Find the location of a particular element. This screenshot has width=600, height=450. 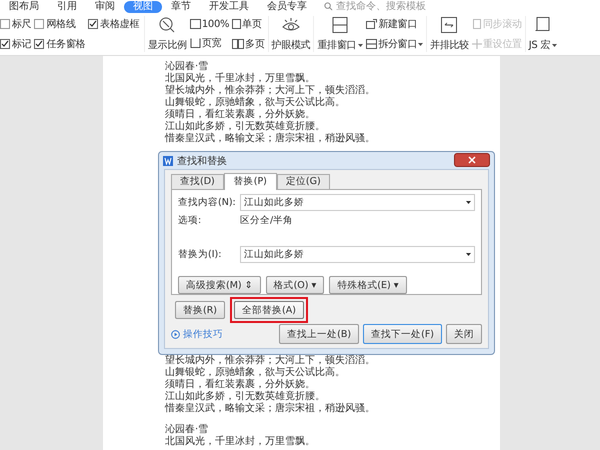

zoom-button: 显示比例 is located at coordinates (167, 34).